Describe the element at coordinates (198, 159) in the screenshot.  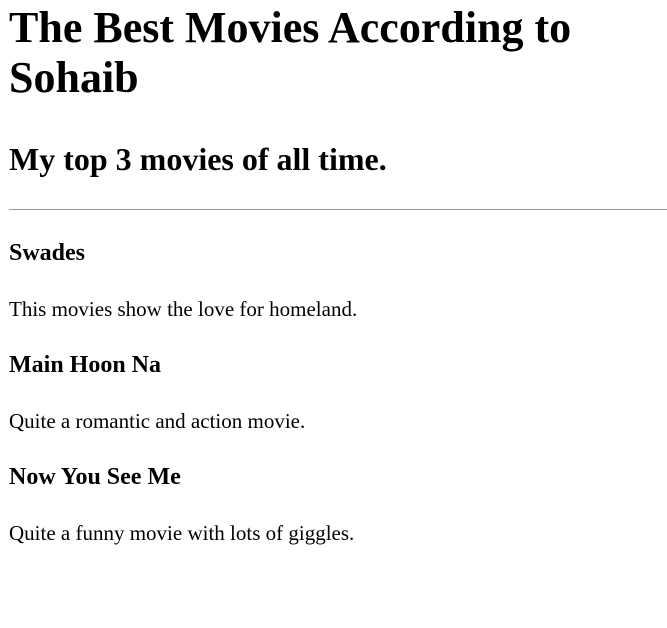
I see `page-subtitle: My top 3 movies of all time.` at that location.